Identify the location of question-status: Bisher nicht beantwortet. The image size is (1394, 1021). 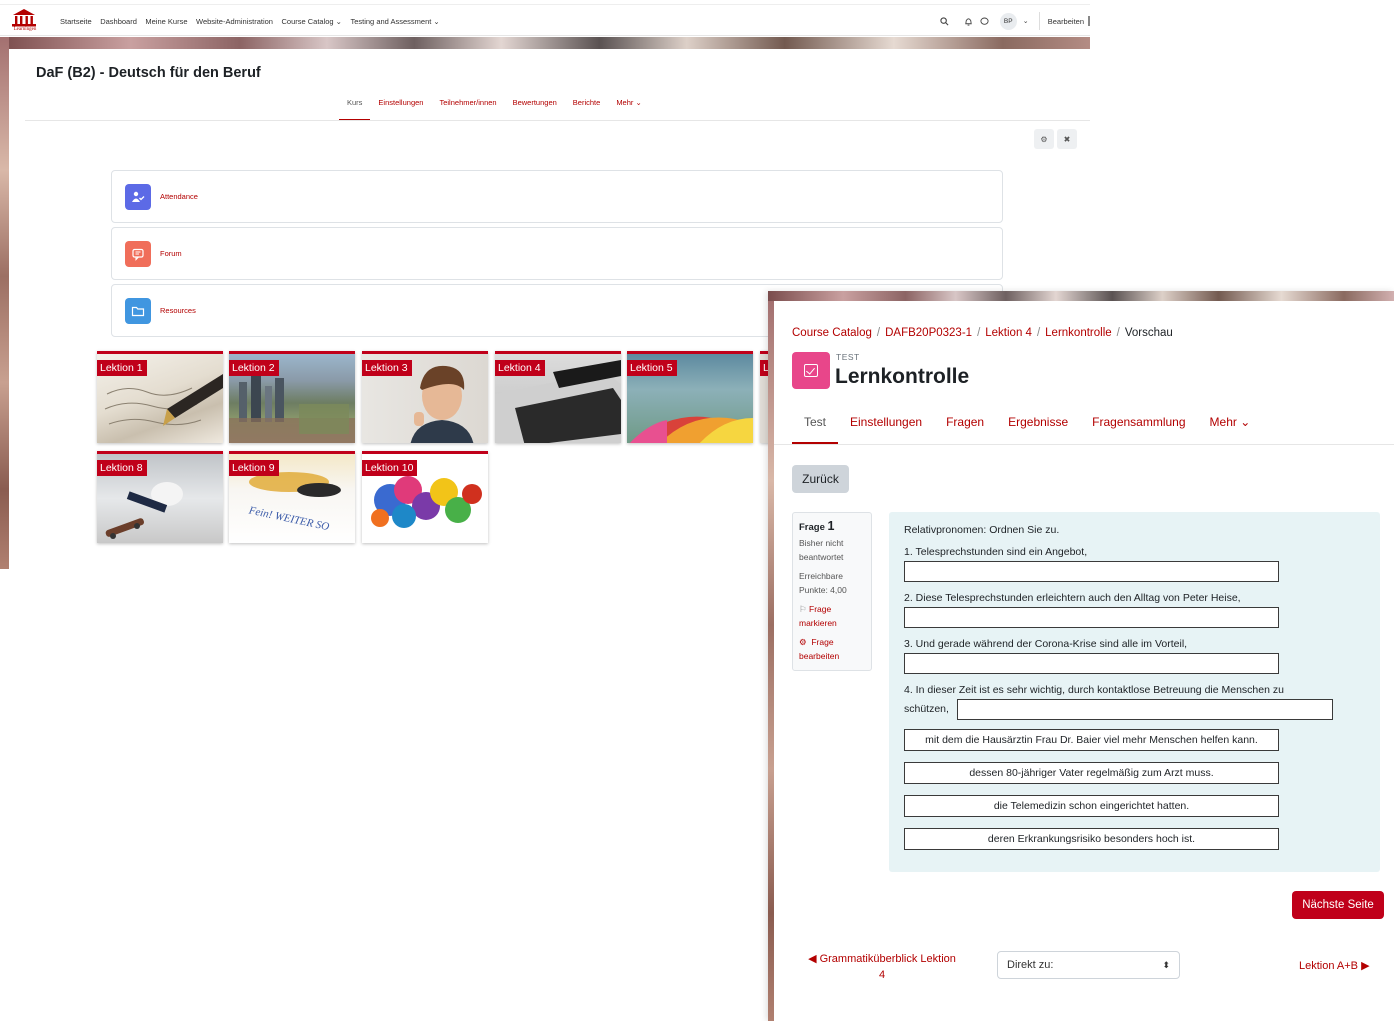
(821, 550).